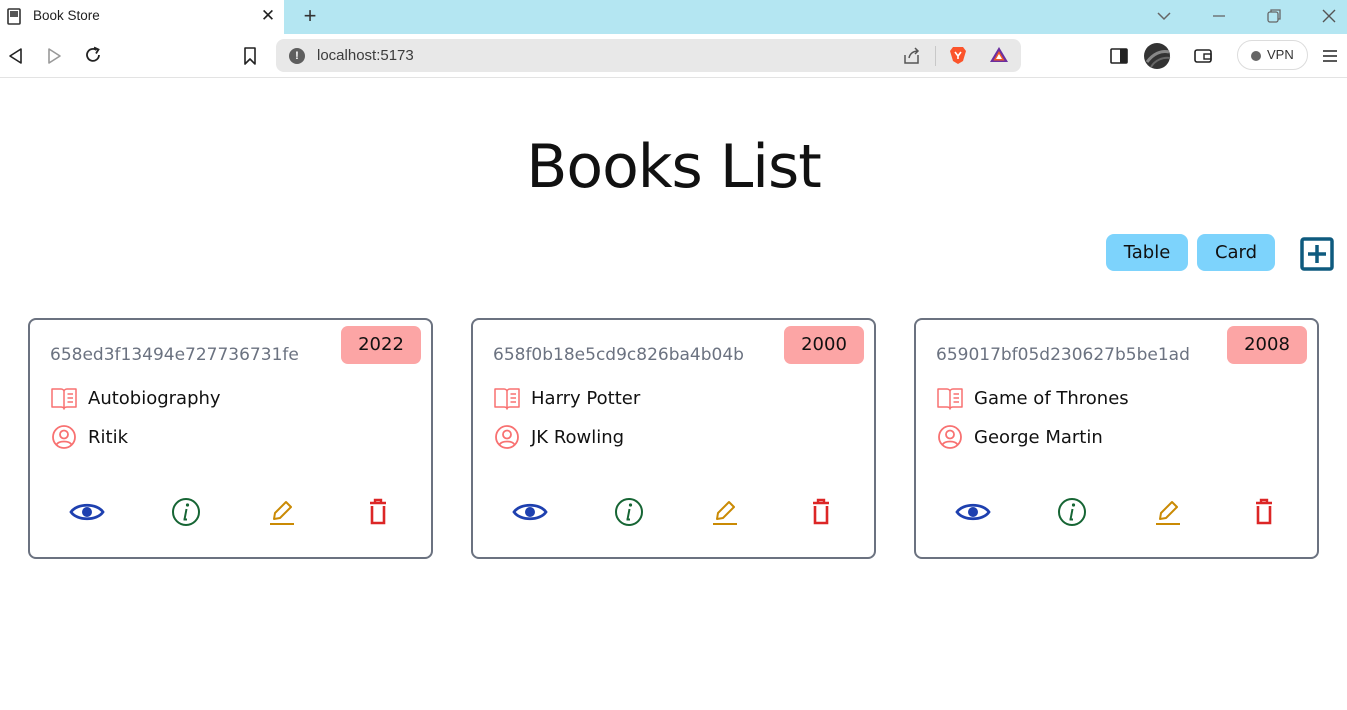 The width and height of the screenshot is (1347, 710). I want to click on bookmark-icon, so click(250, 56).